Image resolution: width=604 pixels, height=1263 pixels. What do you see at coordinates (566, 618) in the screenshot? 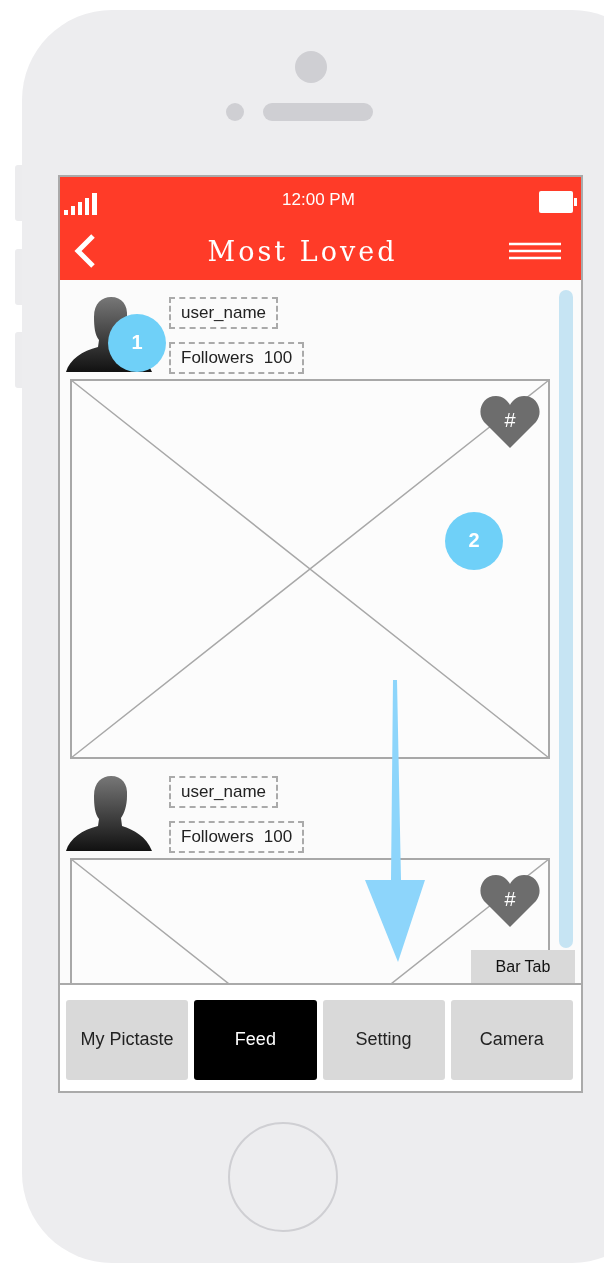
I see `scrollbar` at bounding box center [566, 618].